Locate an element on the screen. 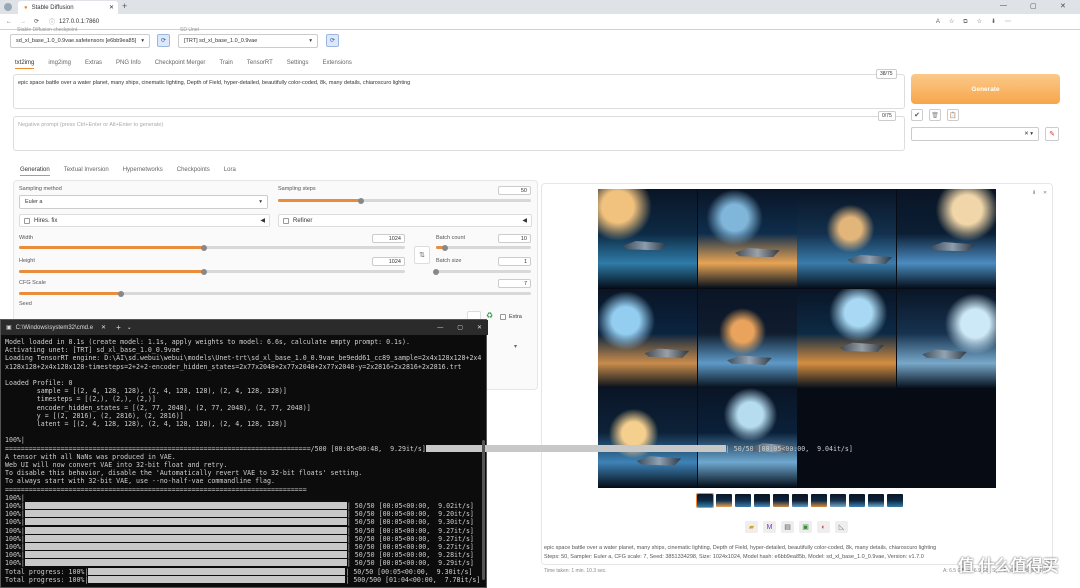  cfg-scale-input: 7 is located at coordinates (514, 283).